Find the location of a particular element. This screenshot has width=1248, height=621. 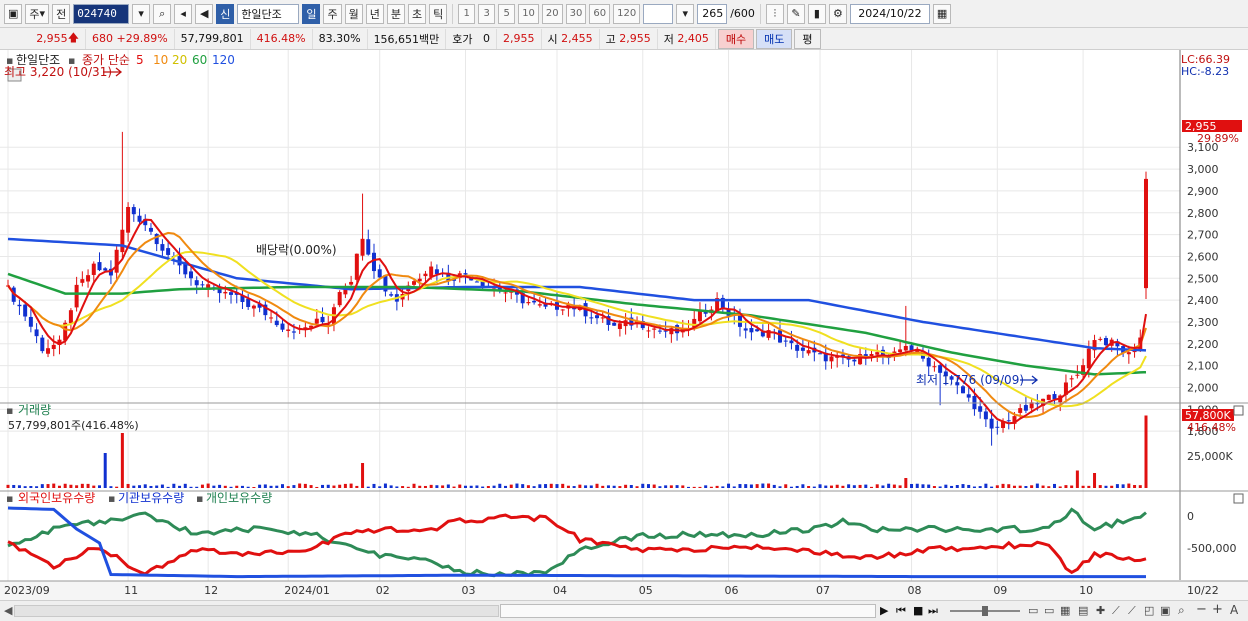

indicator-icon: ▮ is located at coordinates (816, 13).